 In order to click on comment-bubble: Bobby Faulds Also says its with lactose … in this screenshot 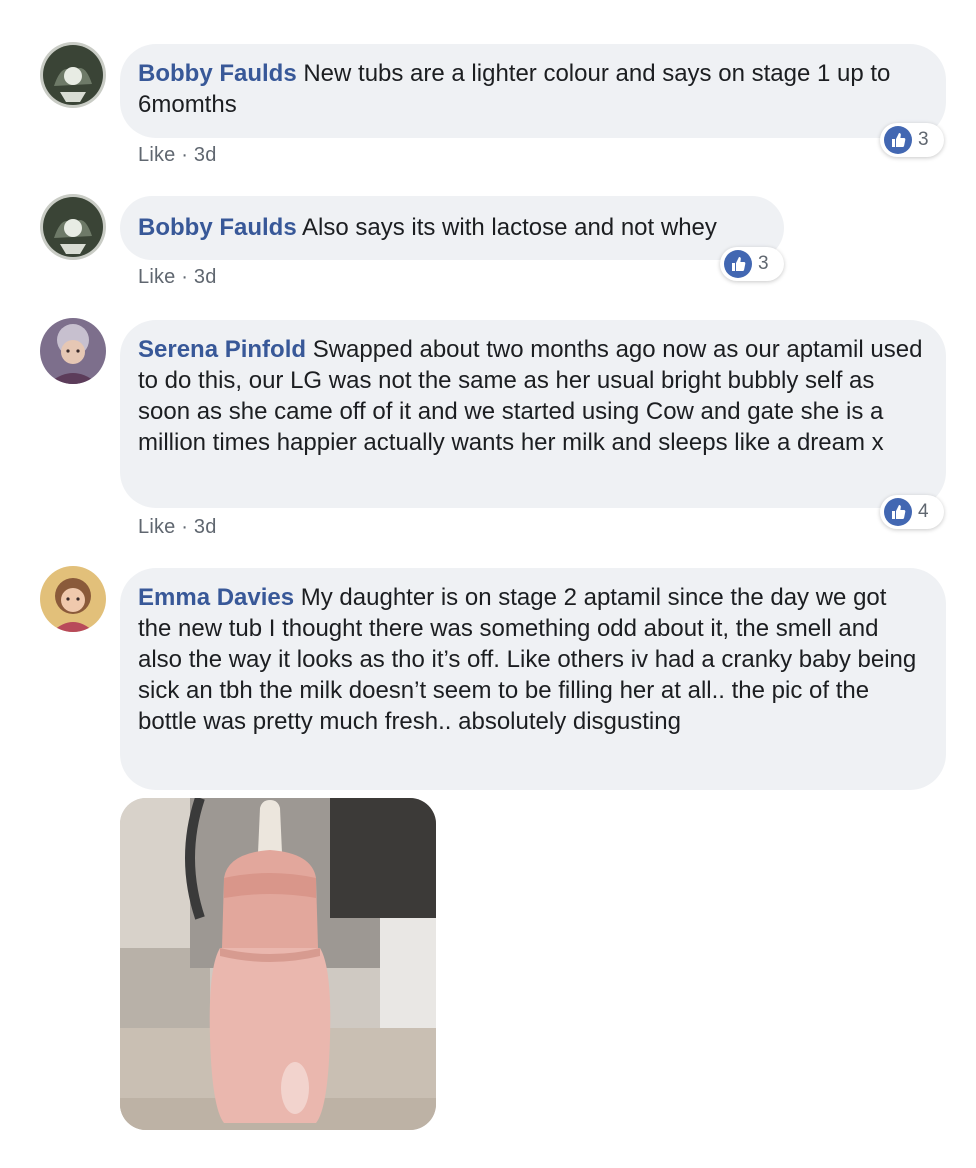, I will do `click(452, 228)`.